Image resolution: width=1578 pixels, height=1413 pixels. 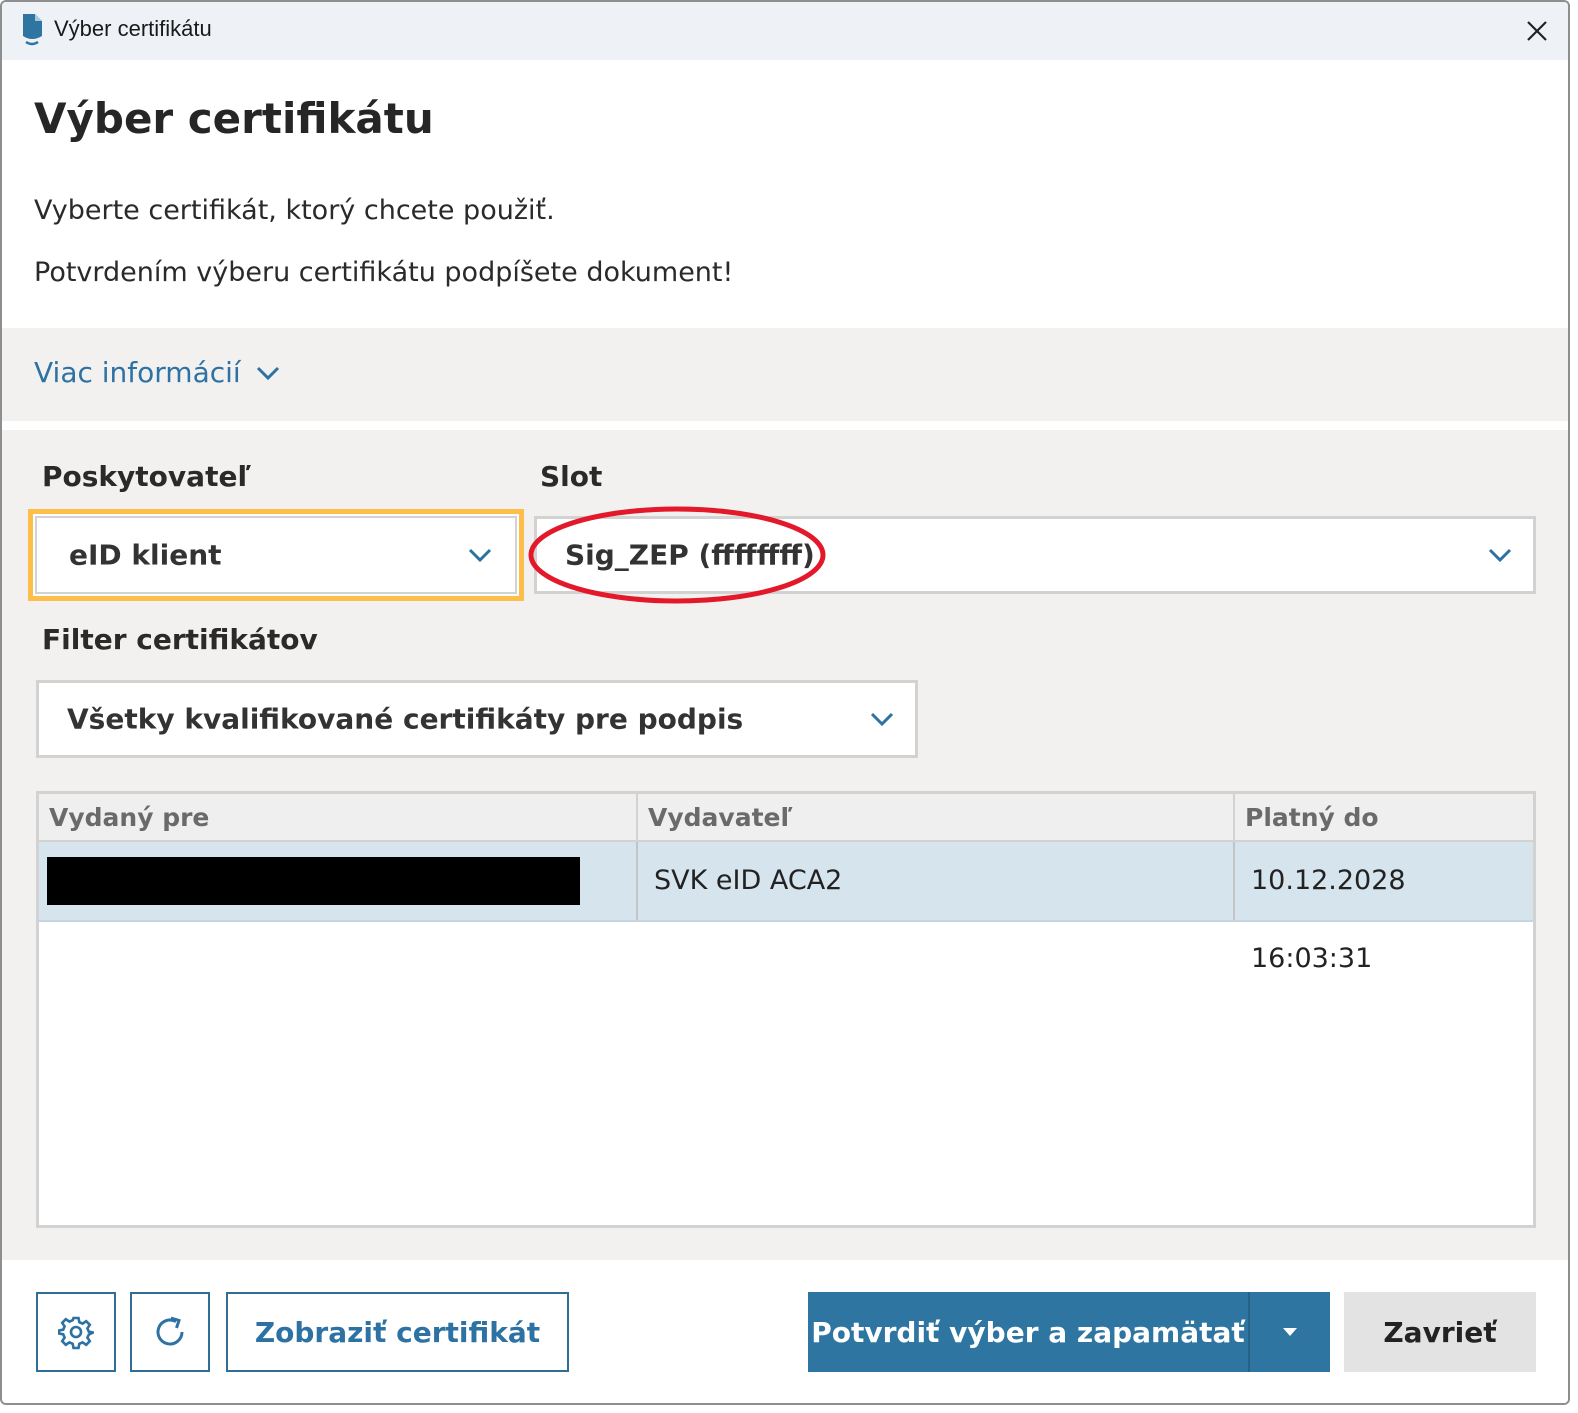 I want to click on close-icon, so click(x=1537, y=31).